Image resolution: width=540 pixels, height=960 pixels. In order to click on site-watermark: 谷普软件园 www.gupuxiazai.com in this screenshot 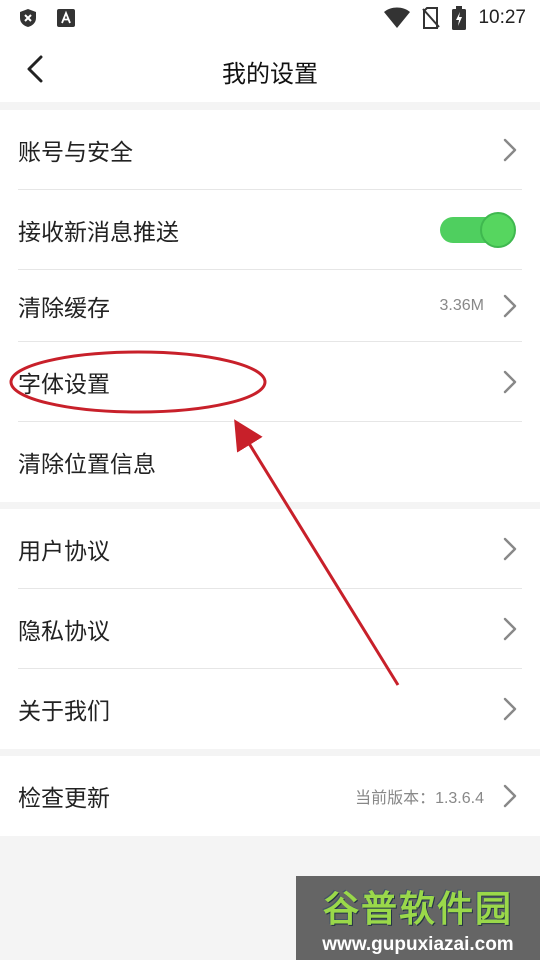, I will do `click(418, 918)`.